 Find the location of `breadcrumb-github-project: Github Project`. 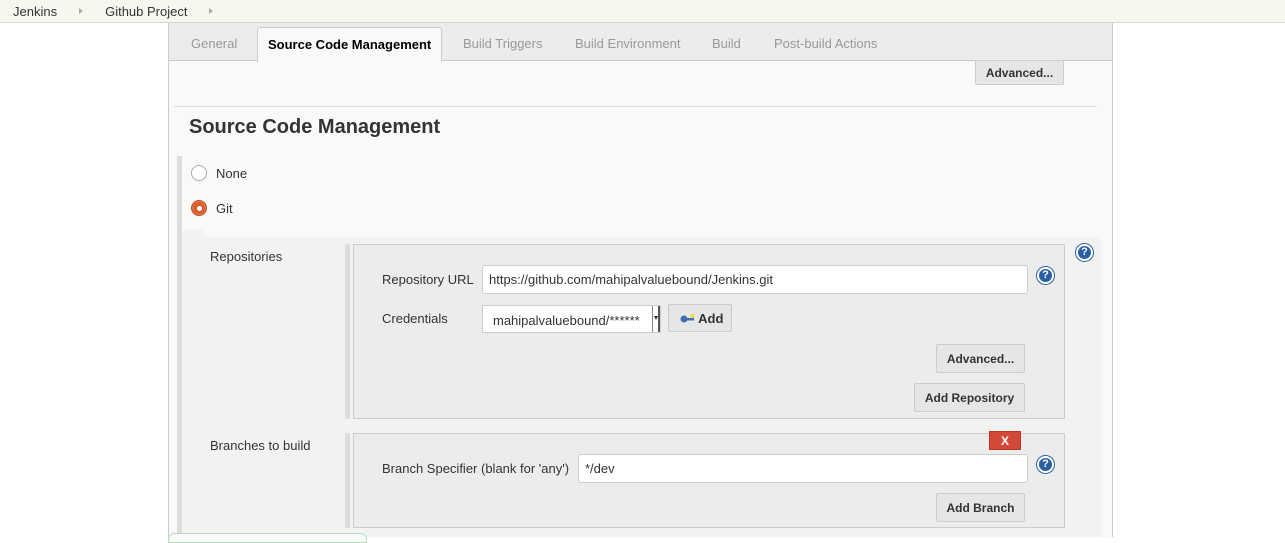

breadcrumb-github-project: Github Project is located at coordinates (146, 11).